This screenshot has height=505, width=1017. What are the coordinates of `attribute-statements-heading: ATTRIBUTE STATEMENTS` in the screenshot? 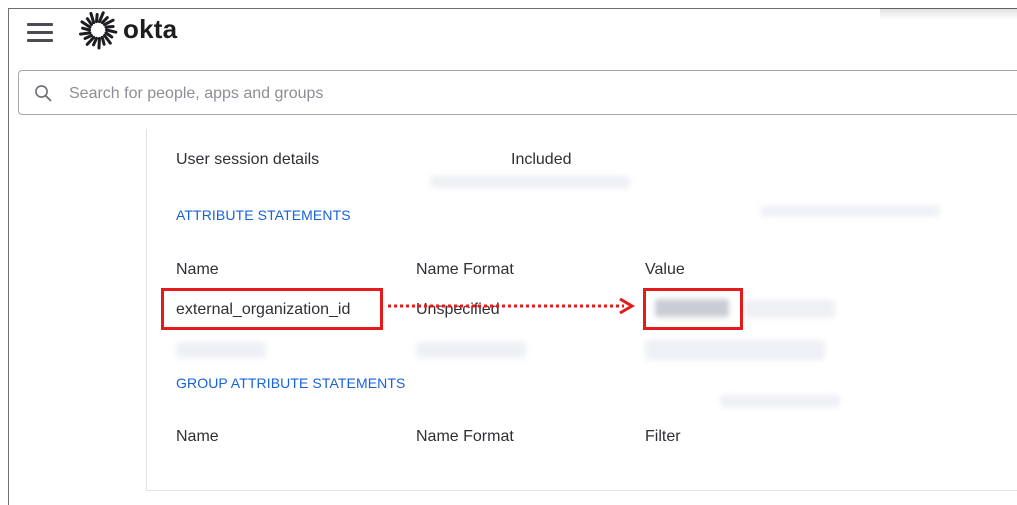 It's located at (263, 215).